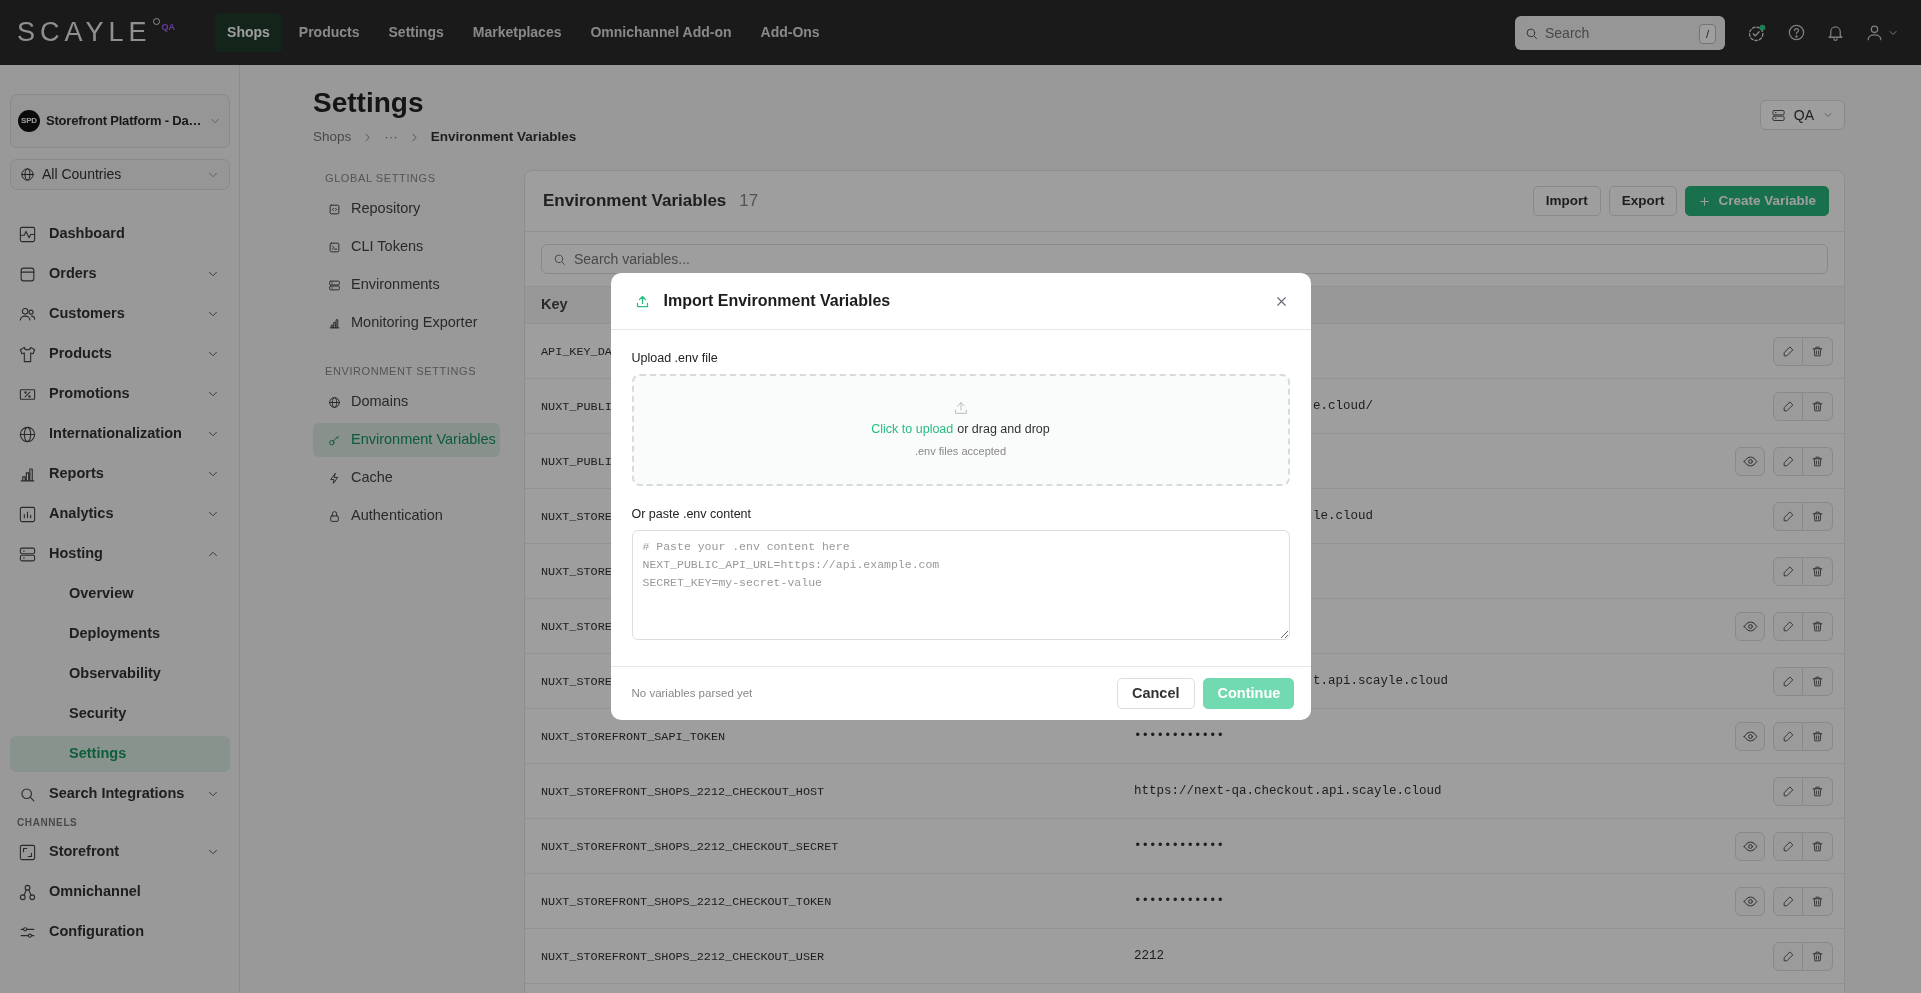  What do you see at coordinates (120, 554) in the screenshot?
I see `sidebar-item: Hosting` at bounding box center [120, 554].